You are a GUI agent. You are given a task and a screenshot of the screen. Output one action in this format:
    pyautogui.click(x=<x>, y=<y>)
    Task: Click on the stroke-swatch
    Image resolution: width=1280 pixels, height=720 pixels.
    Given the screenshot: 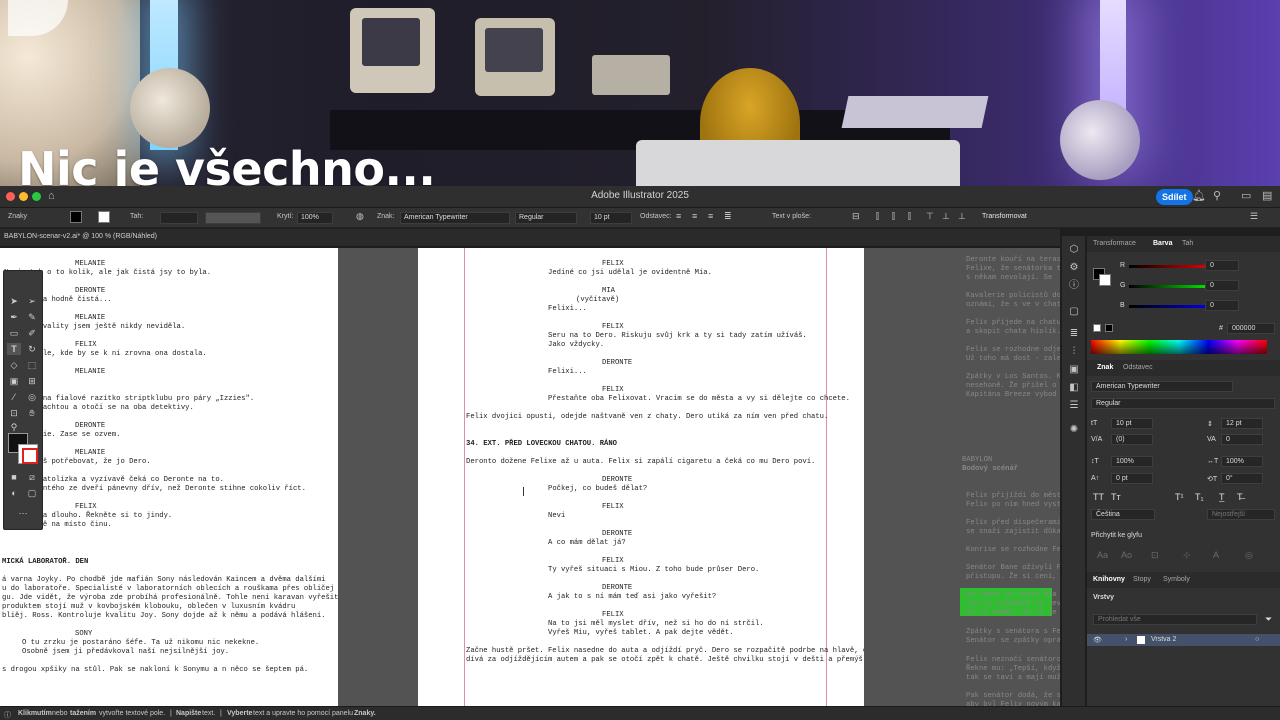 What is the action you would take?
    pyautogui.click(x=104, y=217)
    